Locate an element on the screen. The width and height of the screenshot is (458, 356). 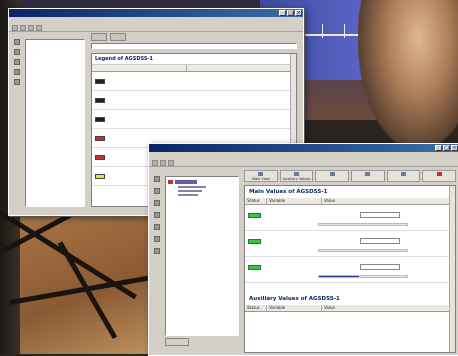
address-field is located at coordinates (194, 46).